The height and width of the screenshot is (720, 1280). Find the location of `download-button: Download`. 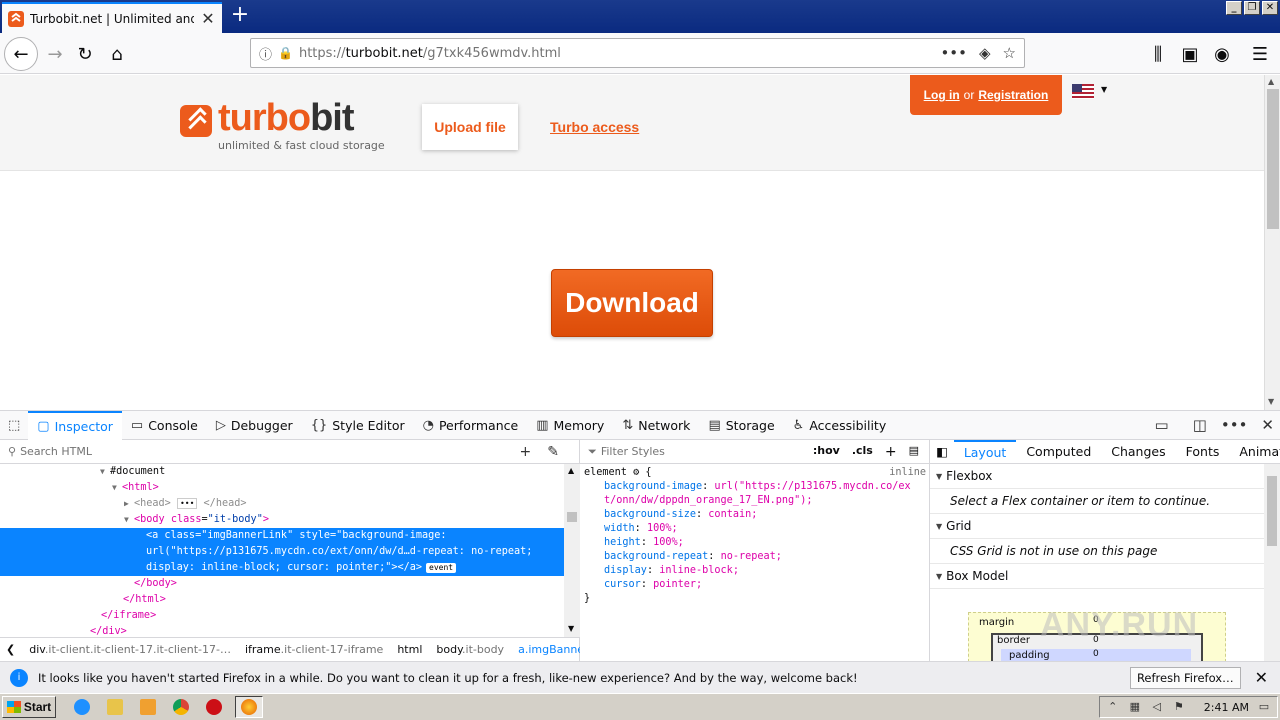

download-button: Download is located at coordinates (632, 303).